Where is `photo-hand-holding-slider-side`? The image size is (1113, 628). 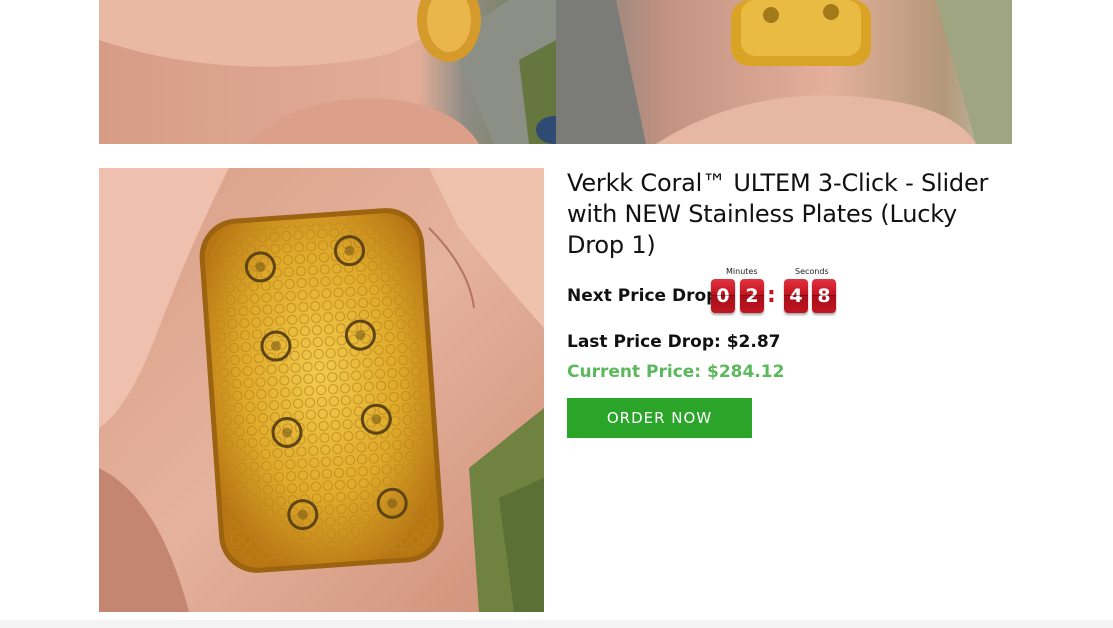
photo-hand-holding-slider-side is located at coordinates (327, 72).